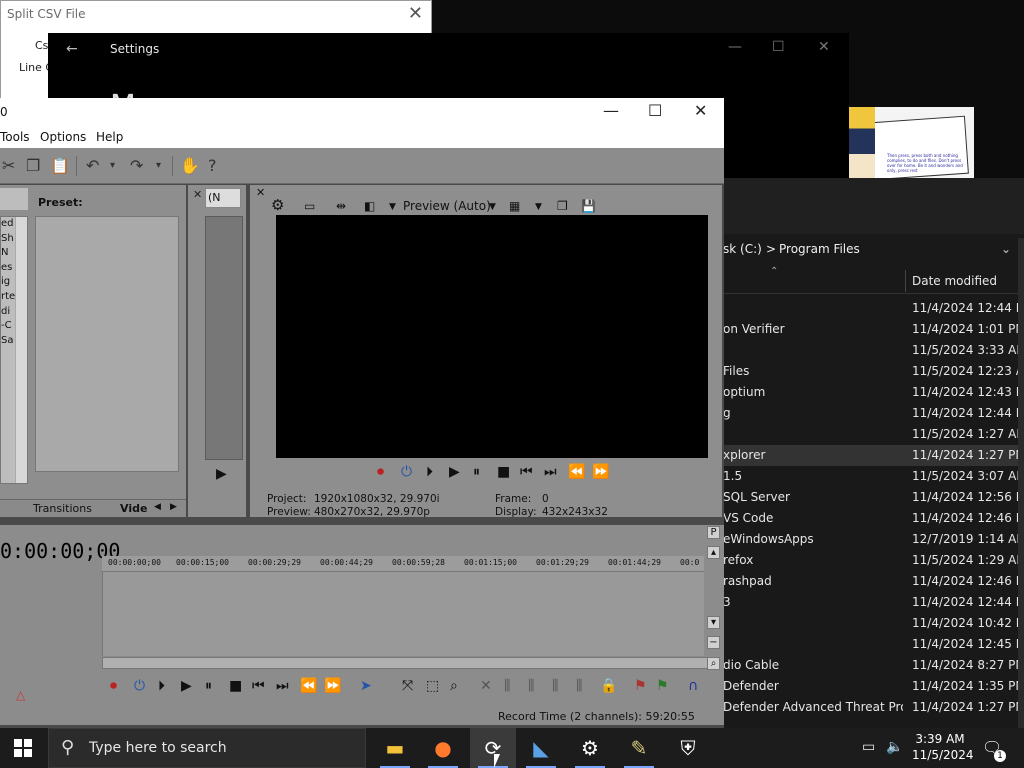 This screenshot has width=1024, height=768. Describe the element at coordinates (873, 392) in the screenshot. I see `file-row: optium 11/4/2024 12:43 PM` at that location.